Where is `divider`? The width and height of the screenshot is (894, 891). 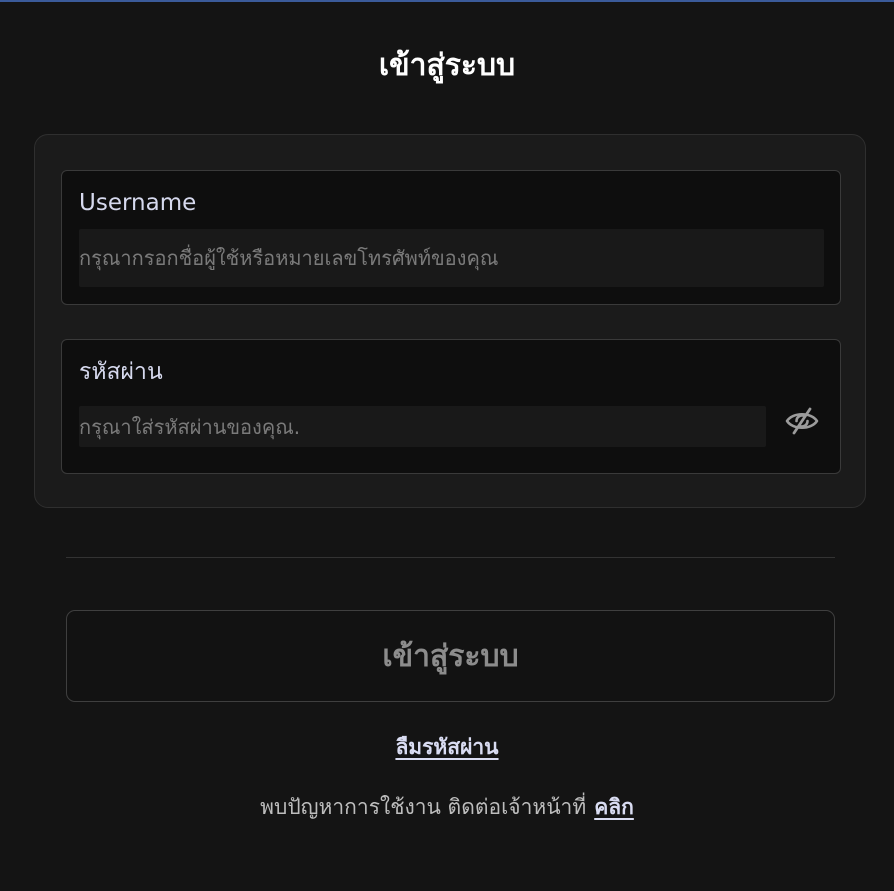 divider is located at coordinates (450, 557).